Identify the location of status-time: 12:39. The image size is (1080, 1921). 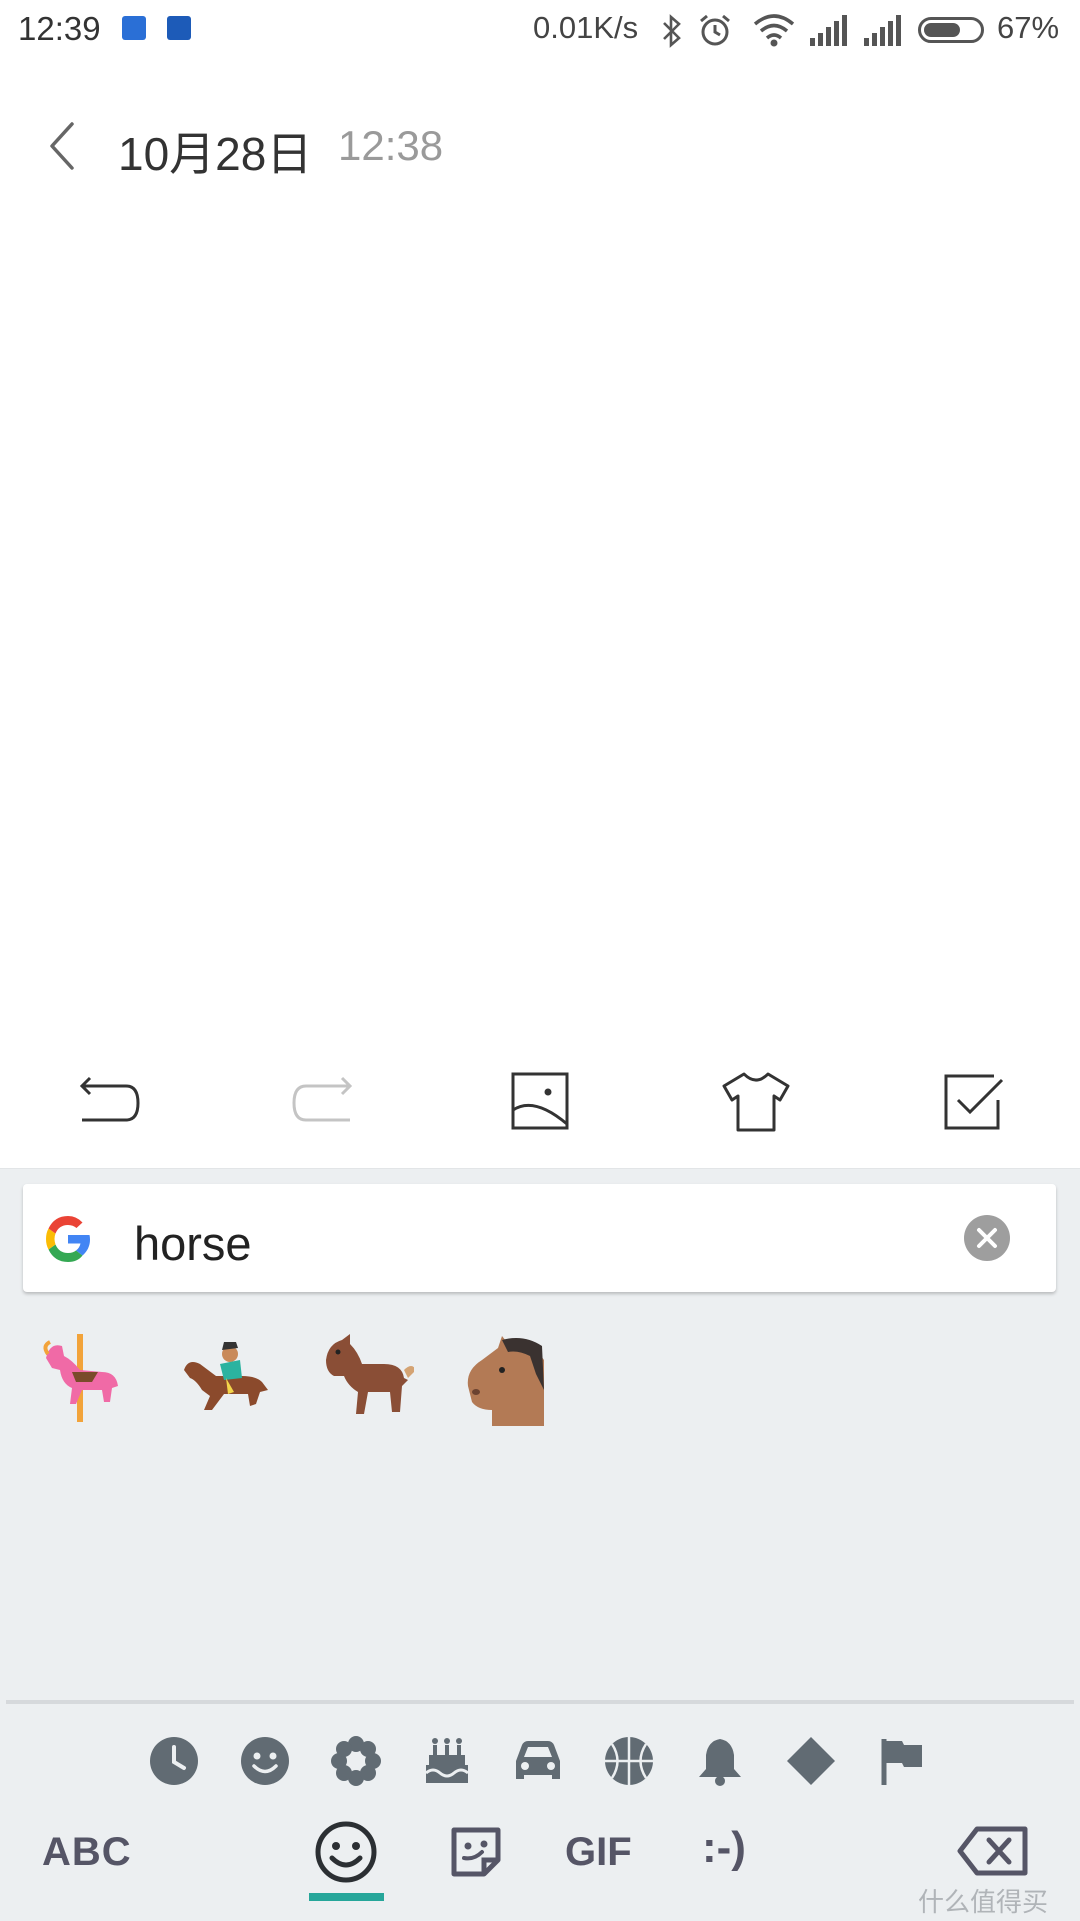
(59, 28).